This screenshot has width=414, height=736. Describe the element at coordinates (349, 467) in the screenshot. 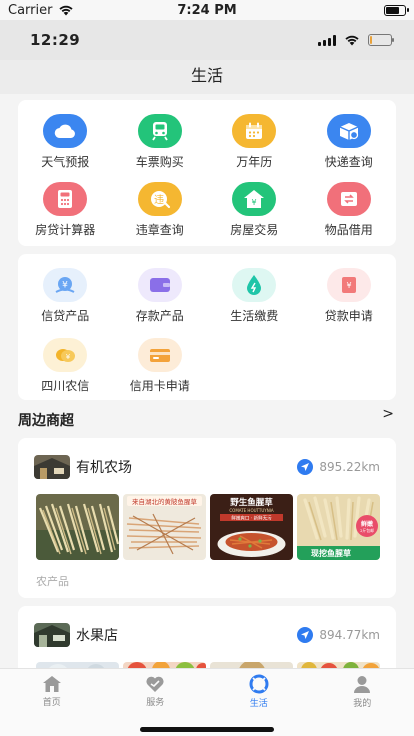

I see `shop-distance: 895.22km` at that location.